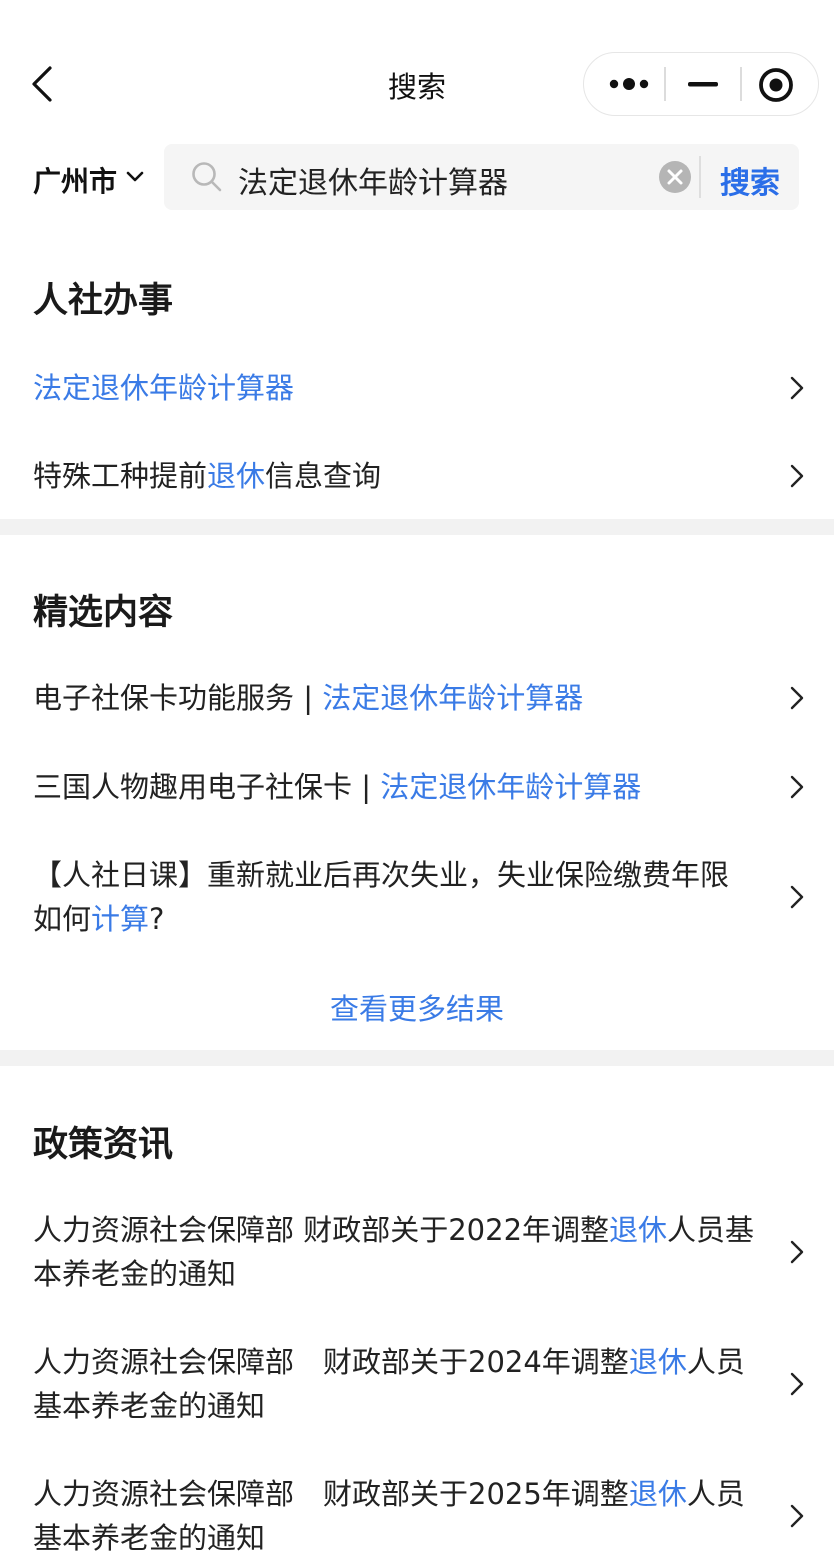 Image resolution: width=834 pixels, height=1566 pixels. I want to click on list-item: 特殊工种提前退休信息查询, so click(403, 476).